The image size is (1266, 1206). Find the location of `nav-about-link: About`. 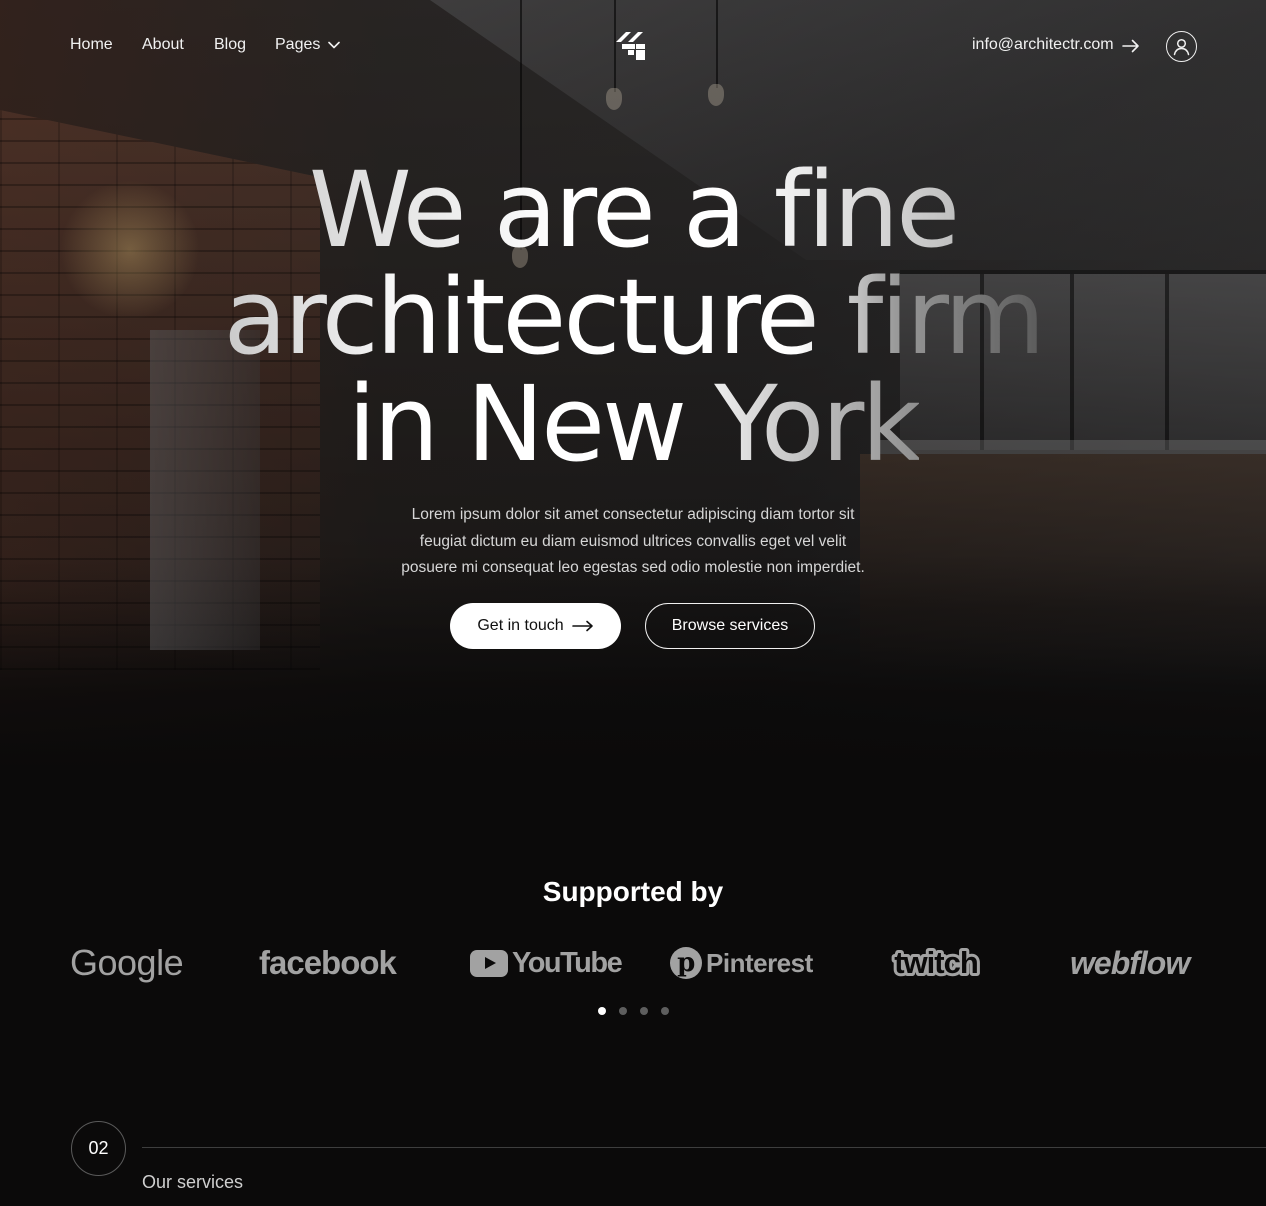

nav-about-link: About is located at coordinates (163, 45).